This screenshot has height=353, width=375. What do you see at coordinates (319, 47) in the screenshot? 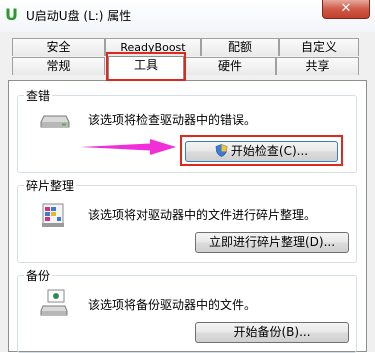
I see `tab-customize: 自定义` at bounding box center [319, 47].